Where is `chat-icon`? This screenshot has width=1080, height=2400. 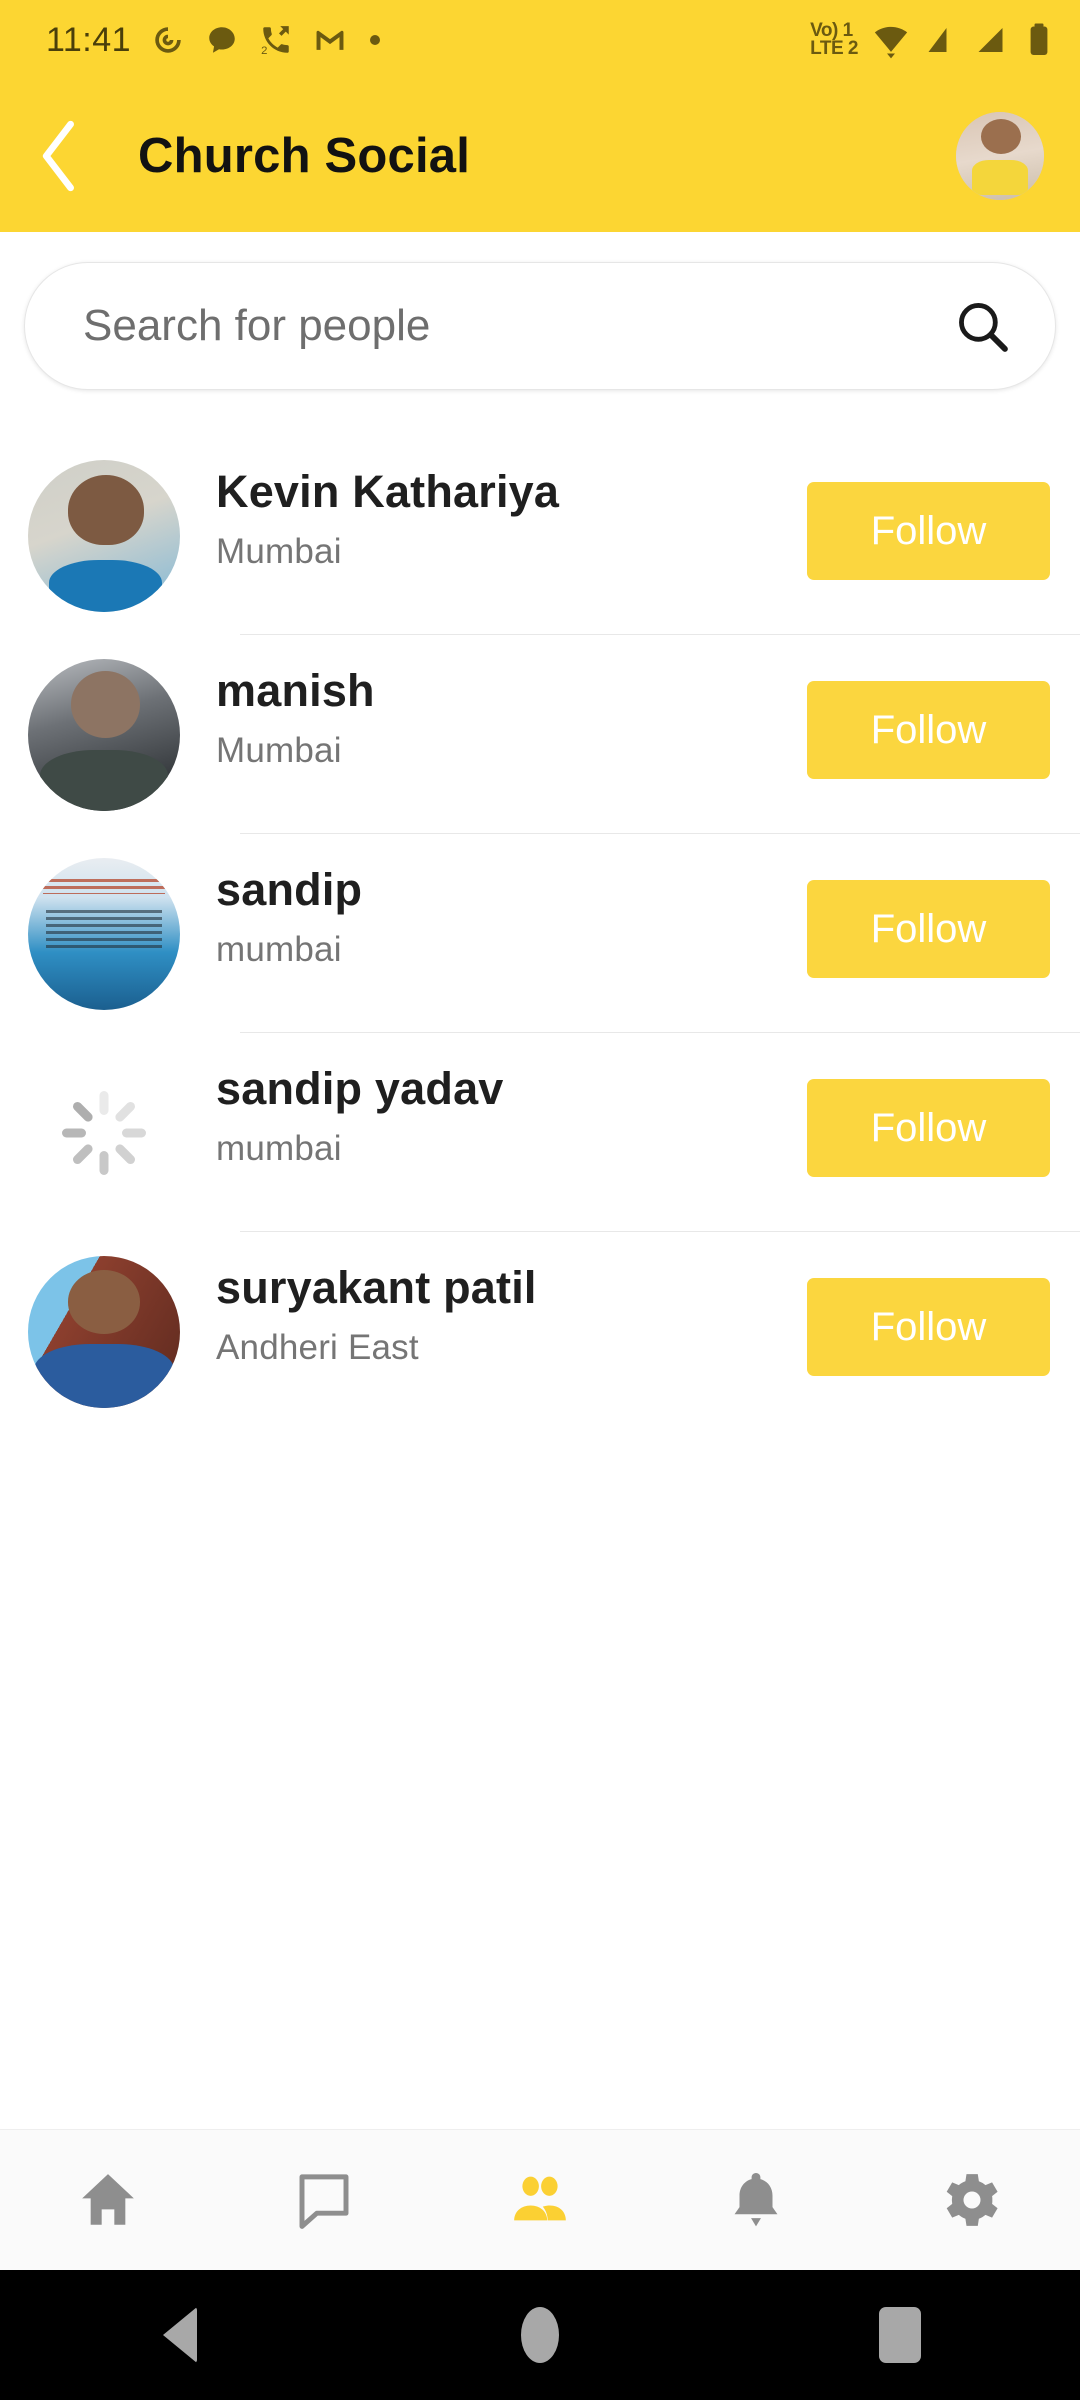
chat-icon is located at coordinates (324, 2201).